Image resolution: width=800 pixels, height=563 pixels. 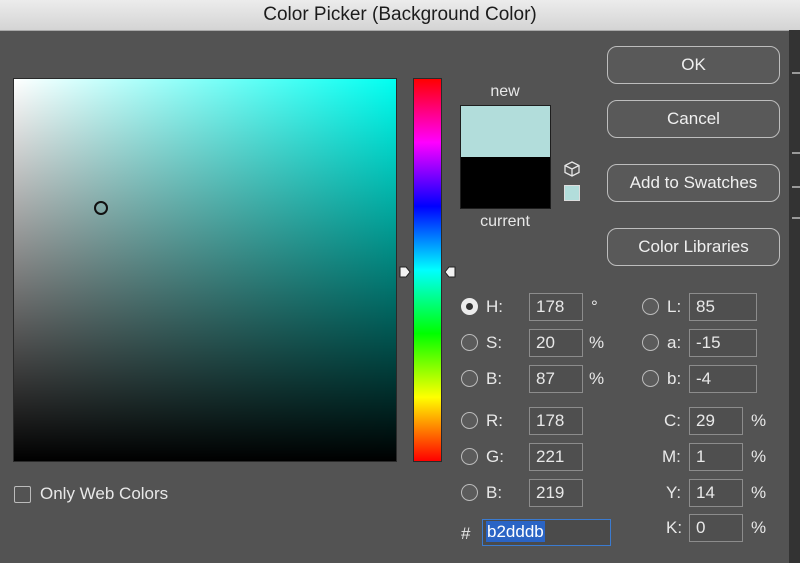 What do you see at coordinates (505, 182) in the screenshot?
I see `current-color-swatch` at bounding box center [505, 182].